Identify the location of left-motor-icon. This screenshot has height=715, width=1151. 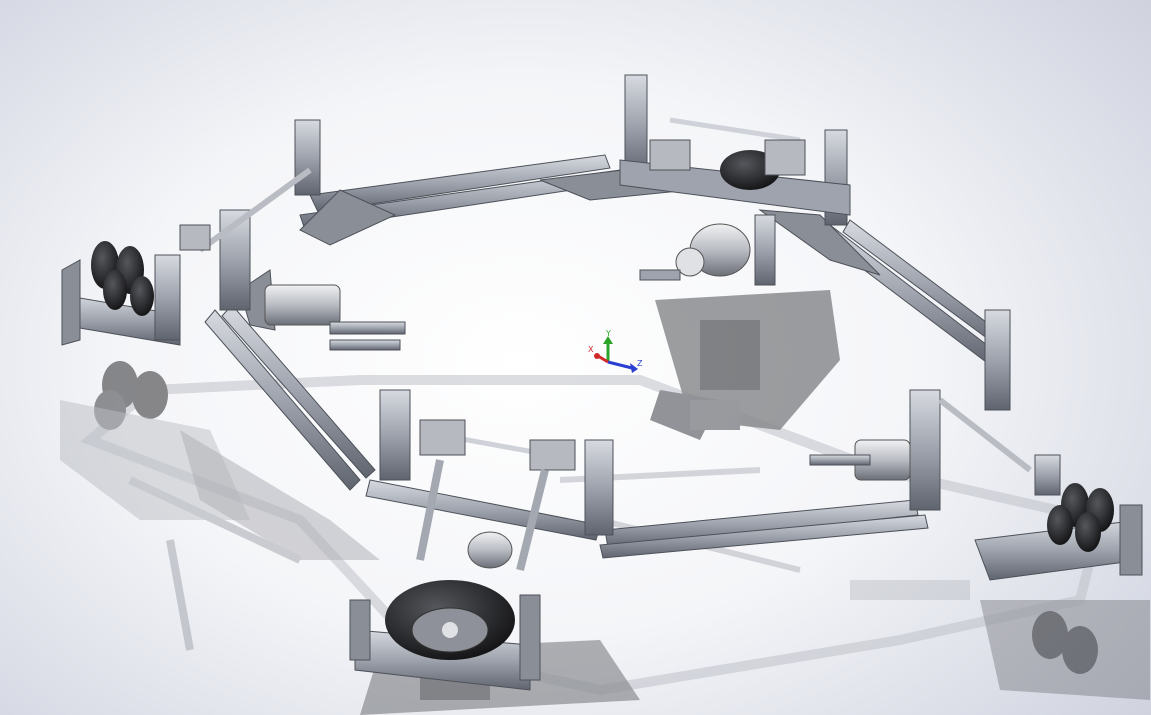
(335, 317).